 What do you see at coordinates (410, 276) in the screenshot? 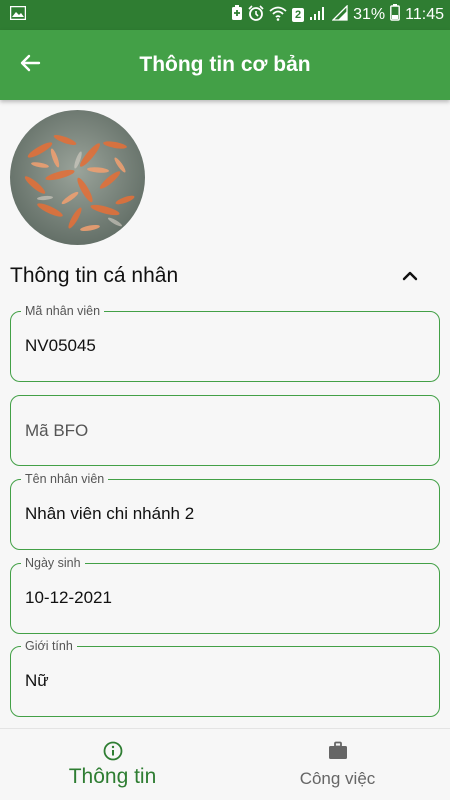
I see `chevron-up-icon` at bounding box center [410, 276].